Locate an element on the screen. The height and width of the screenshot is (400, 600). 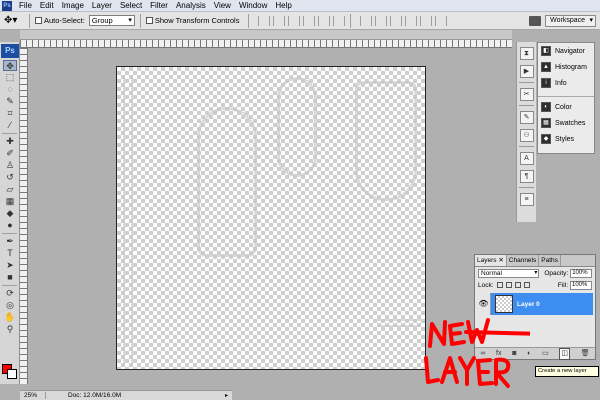
align-left-icon is located at coordinates (309, 20).